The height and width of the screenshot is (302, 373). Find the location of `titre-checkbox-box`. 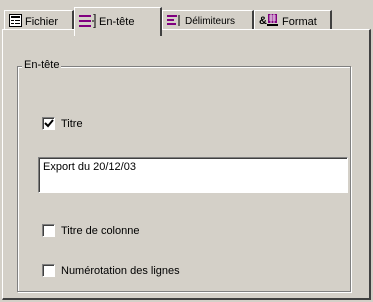

titre-checkbox-box is located at coordinates (48, 123).